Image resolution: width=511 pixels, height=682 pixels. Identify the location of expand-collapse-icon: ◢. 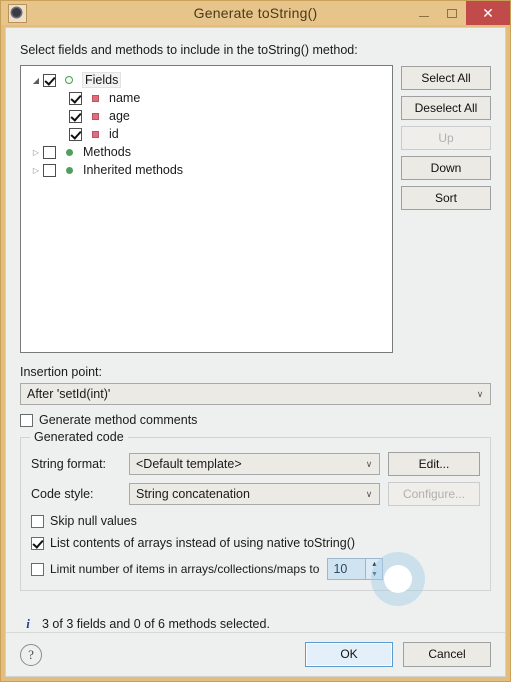
(36, 80).